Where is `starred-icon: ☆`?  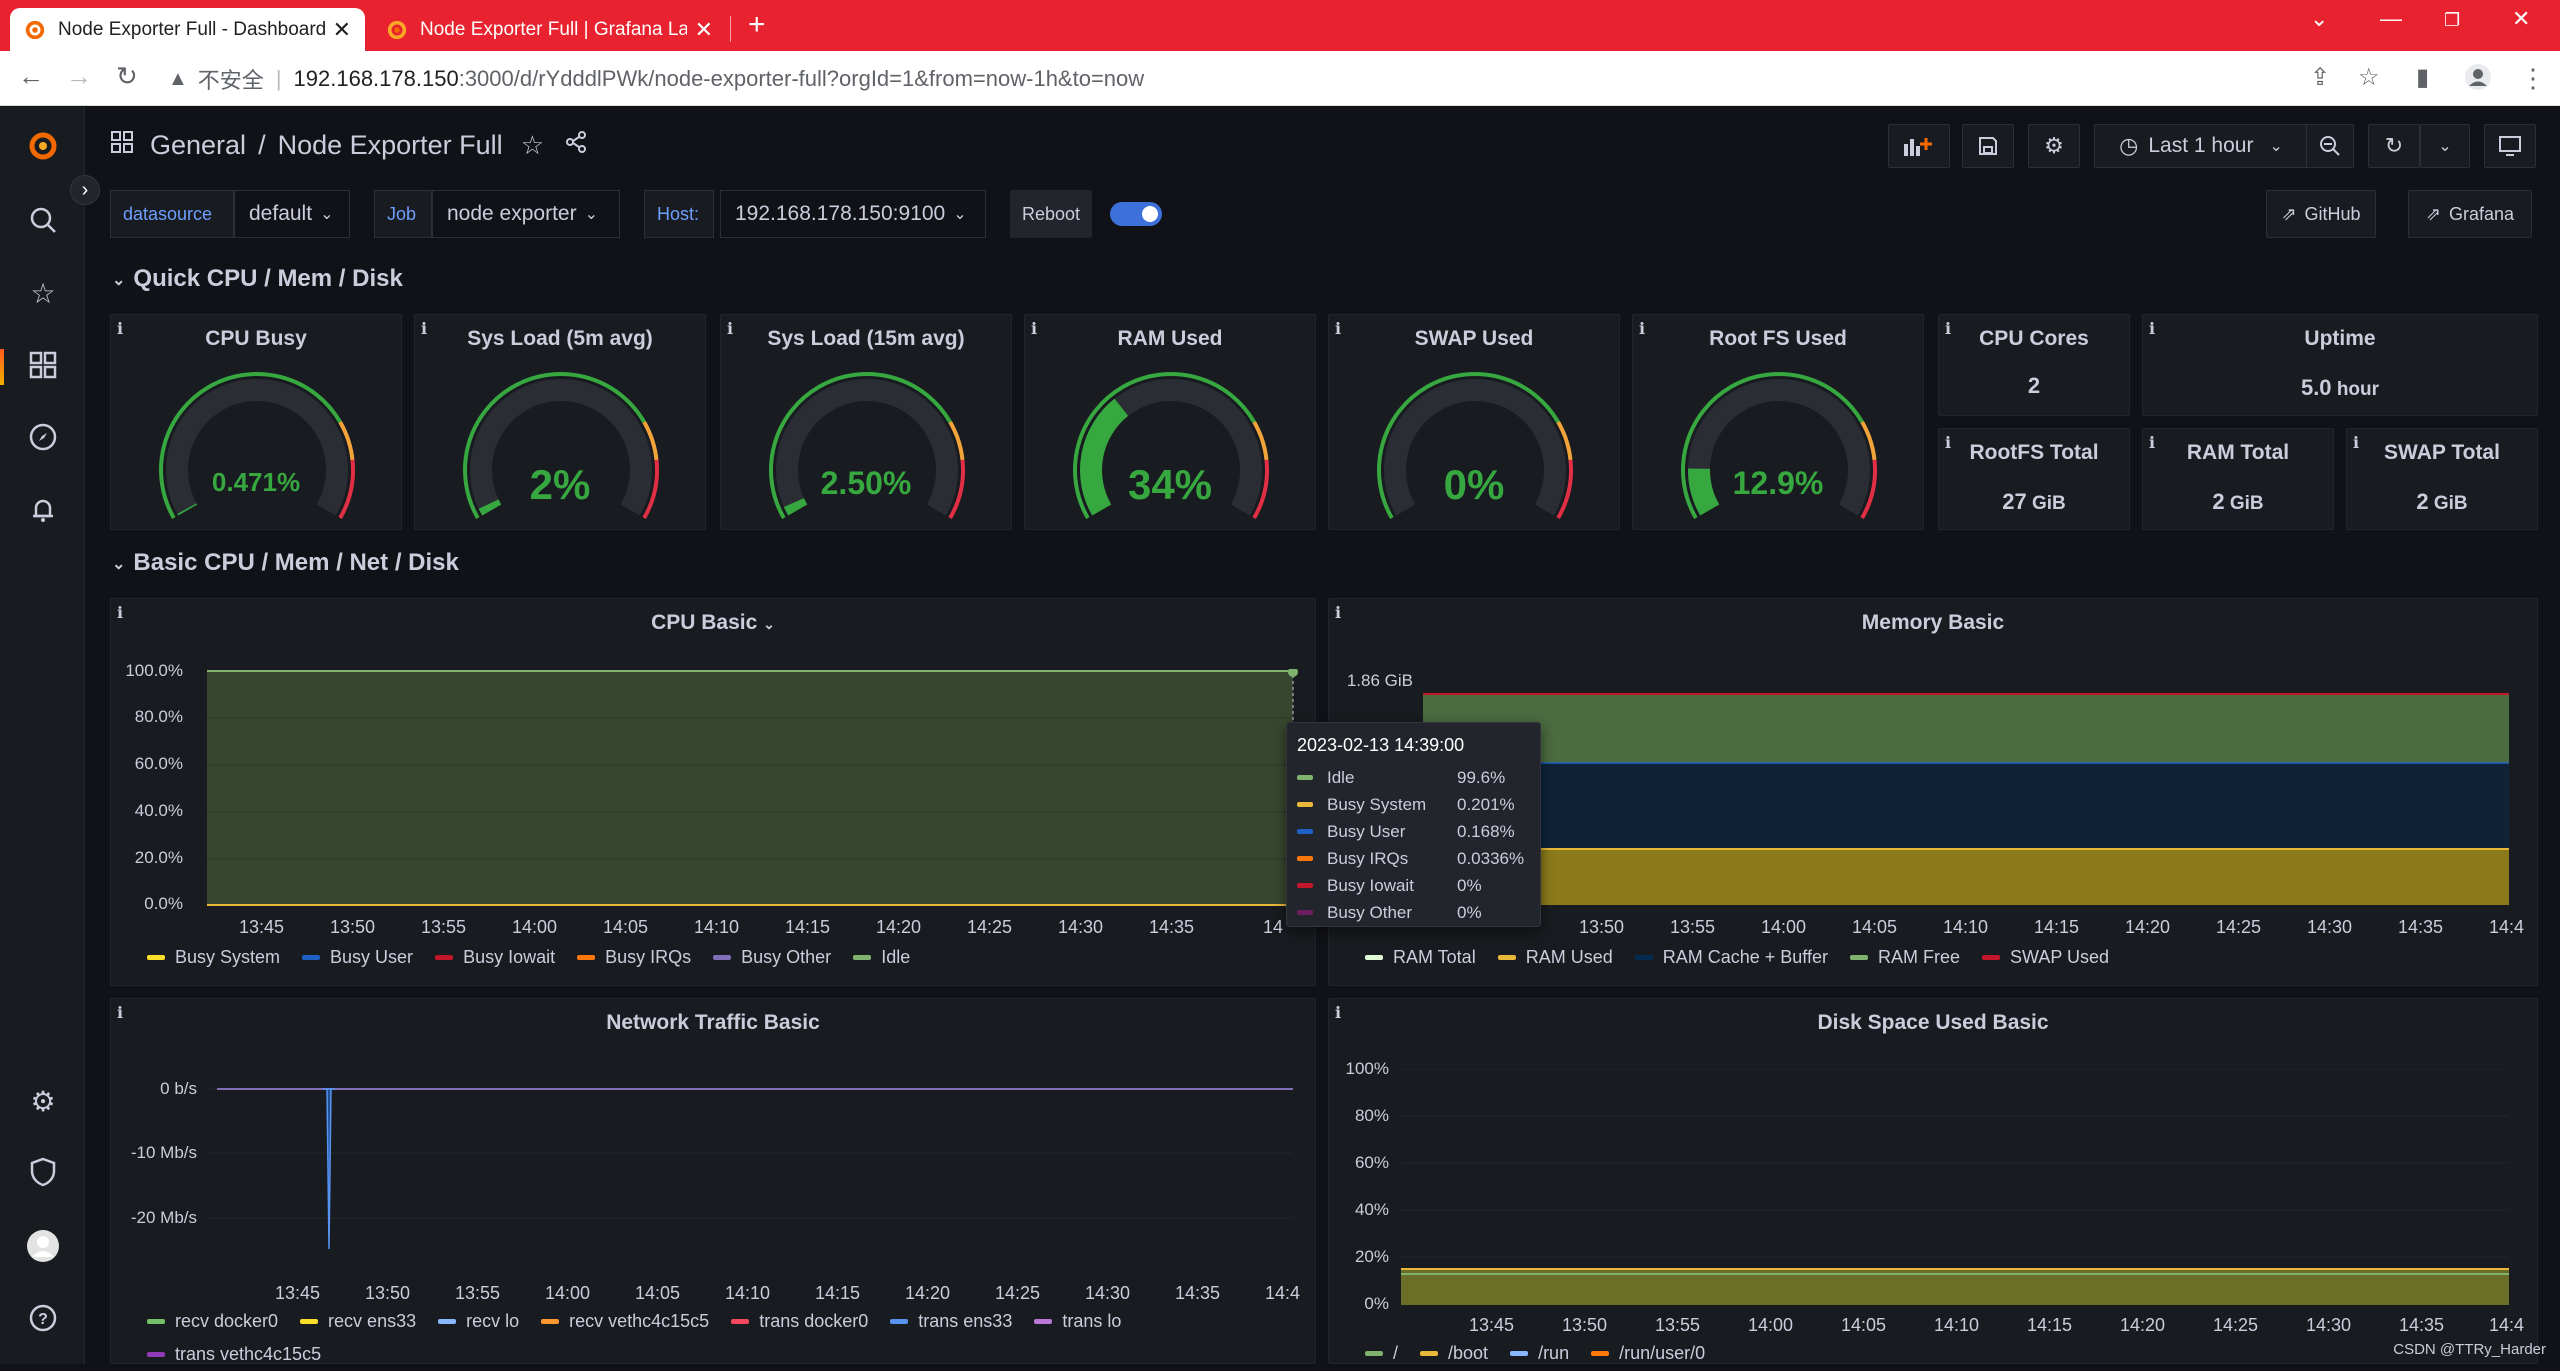
starred-icon: ☆ is located at coordinates (43, 294).